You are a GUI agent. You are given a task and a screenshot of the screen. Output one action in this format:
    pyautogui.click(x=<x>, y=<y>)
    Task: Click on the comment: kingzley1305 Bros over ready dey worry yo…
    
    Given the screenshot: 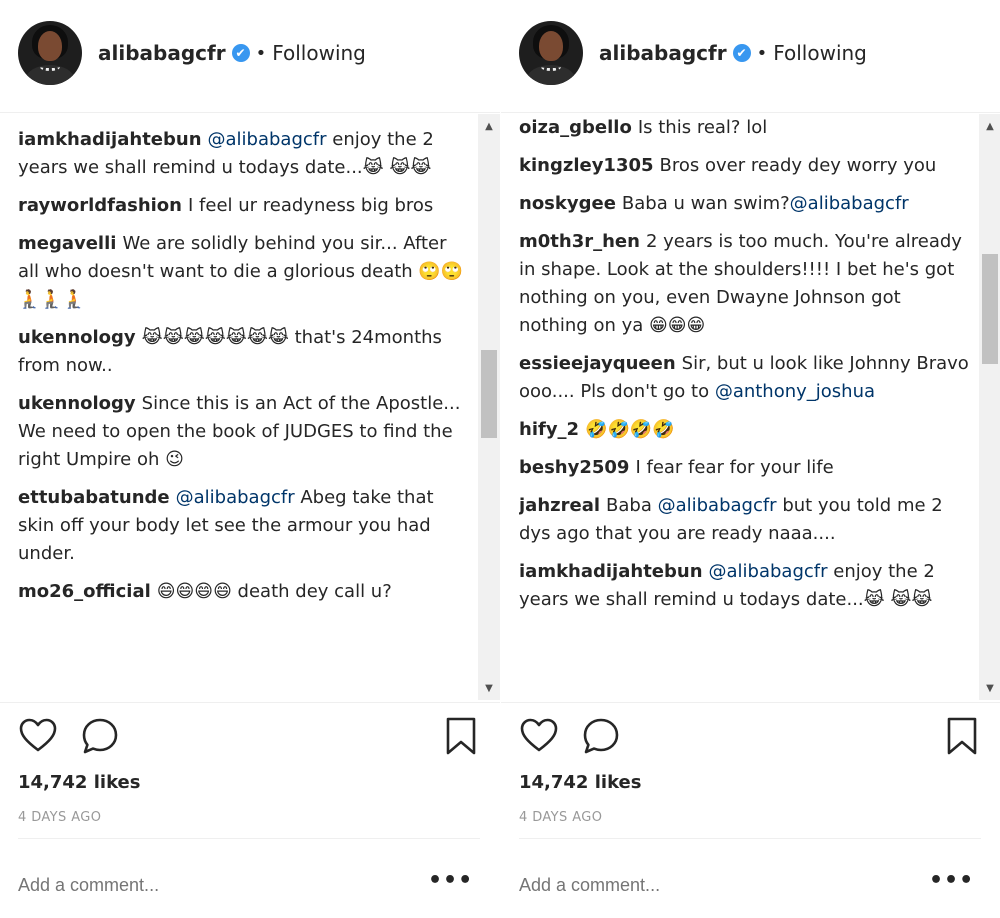 What is the action you would take?
    pyautogui.click(x=745, y=166)
    